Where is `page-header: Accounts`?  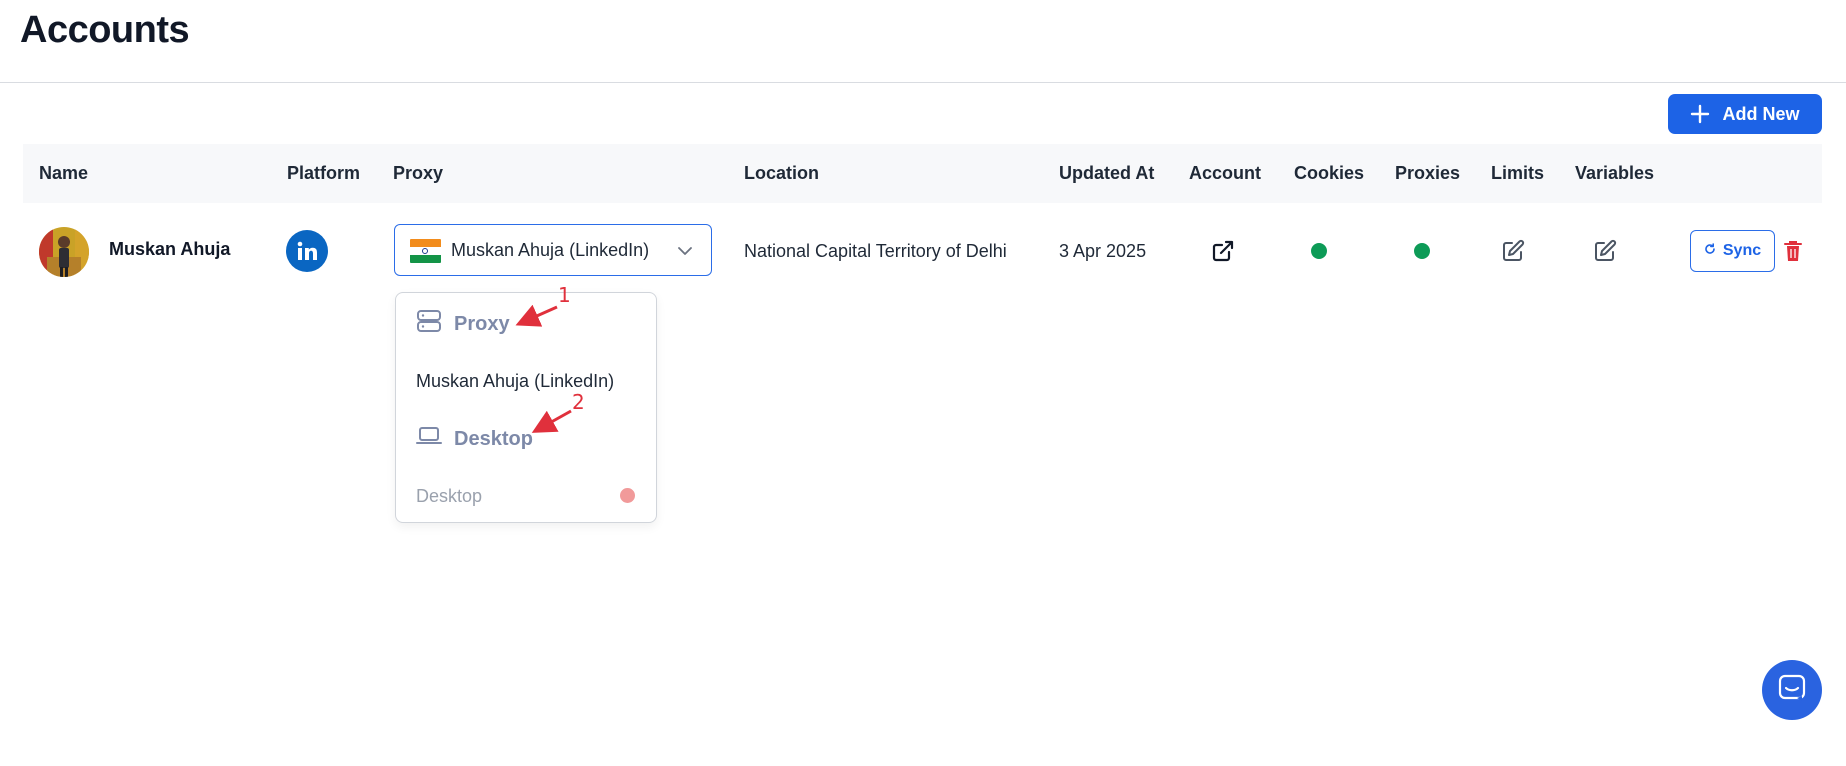 page-header: Accounts is located at coordinates (923, 41).